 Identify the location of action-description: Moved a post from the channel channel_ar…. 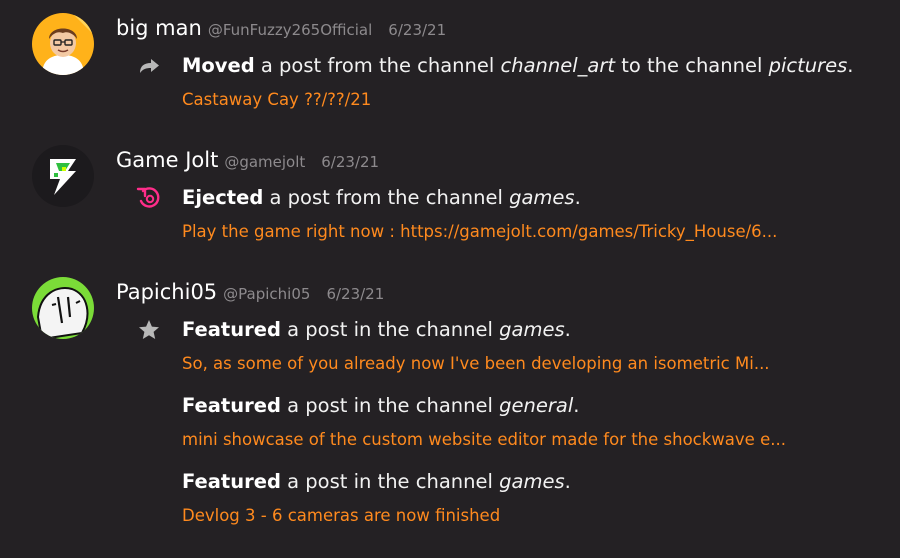
(518, 66).